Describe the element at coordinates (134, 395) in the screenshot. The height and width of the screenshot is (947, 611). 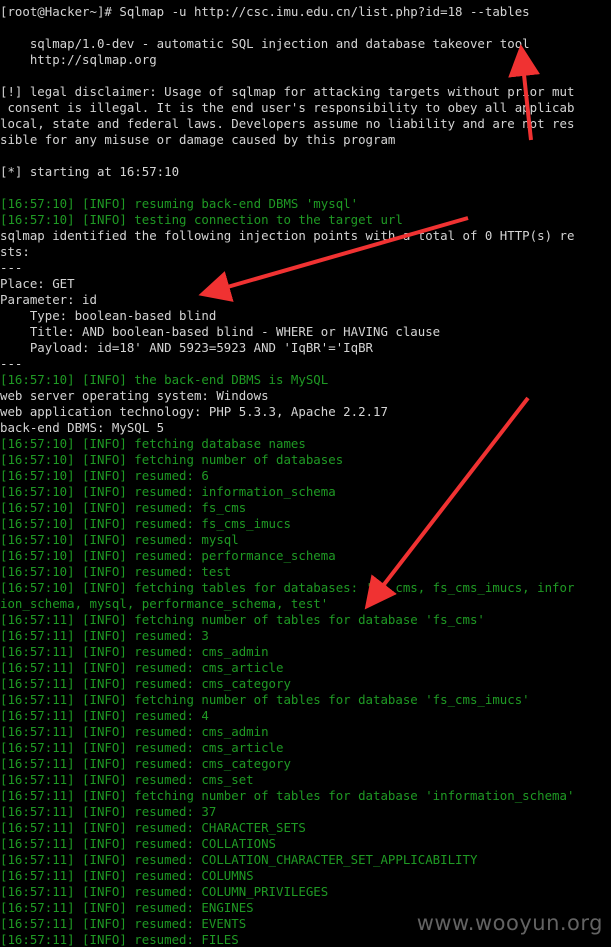
I see `terminal-line: web server operating system: Windows` at that location.